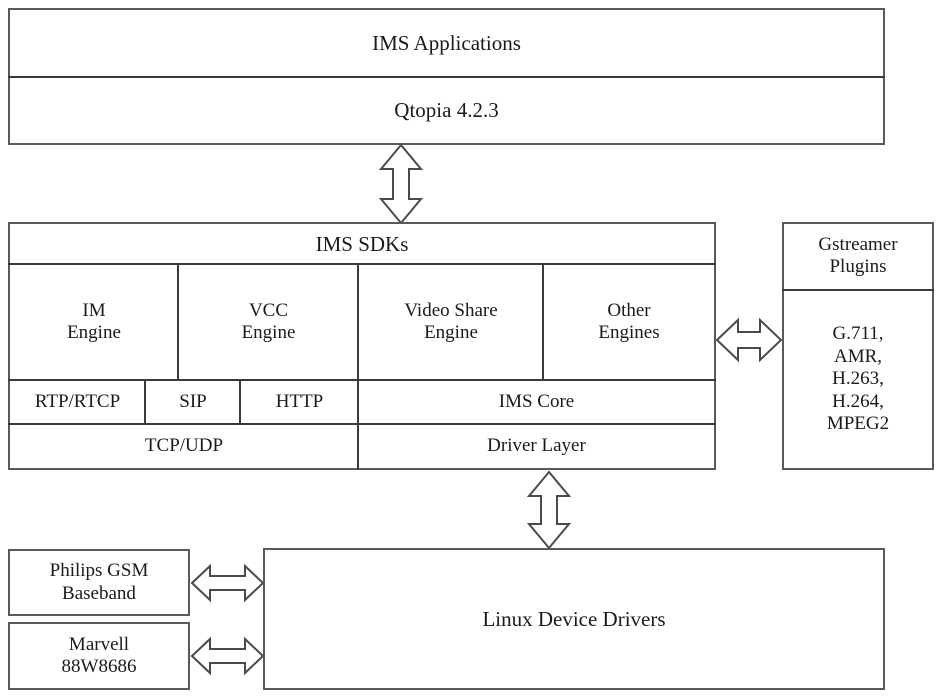  I want to click on ims-sdks-header-cell: IMS SDKs, so click(362, 244).